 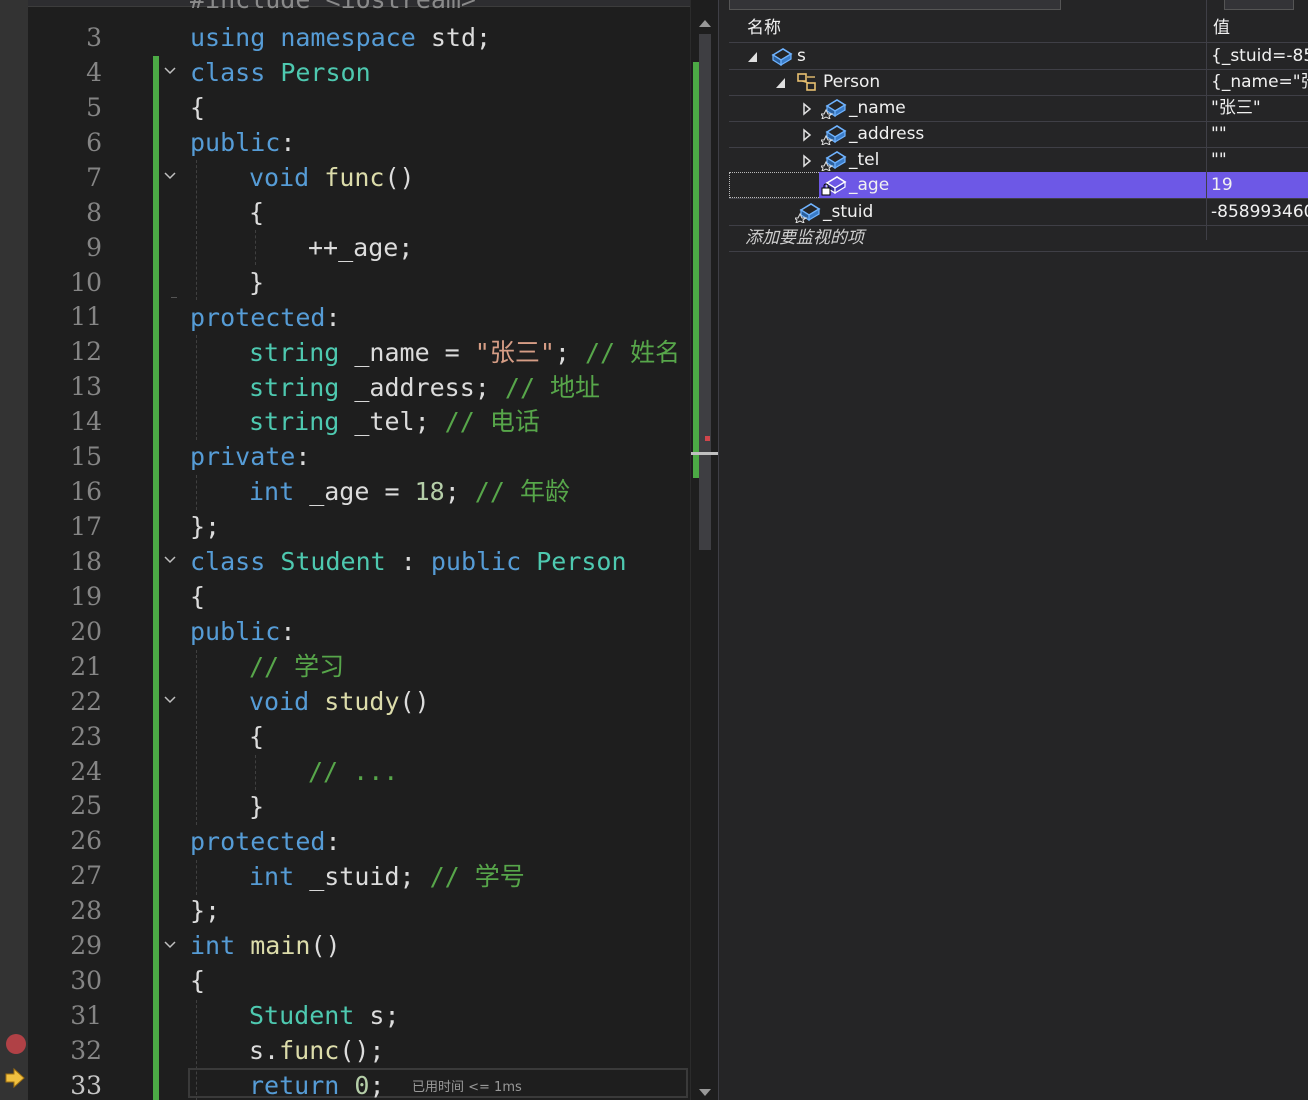 What do you see at coordinates (86, 457) in the screenshot?
I see `line-number: 15` at bounding box center [86, 457].